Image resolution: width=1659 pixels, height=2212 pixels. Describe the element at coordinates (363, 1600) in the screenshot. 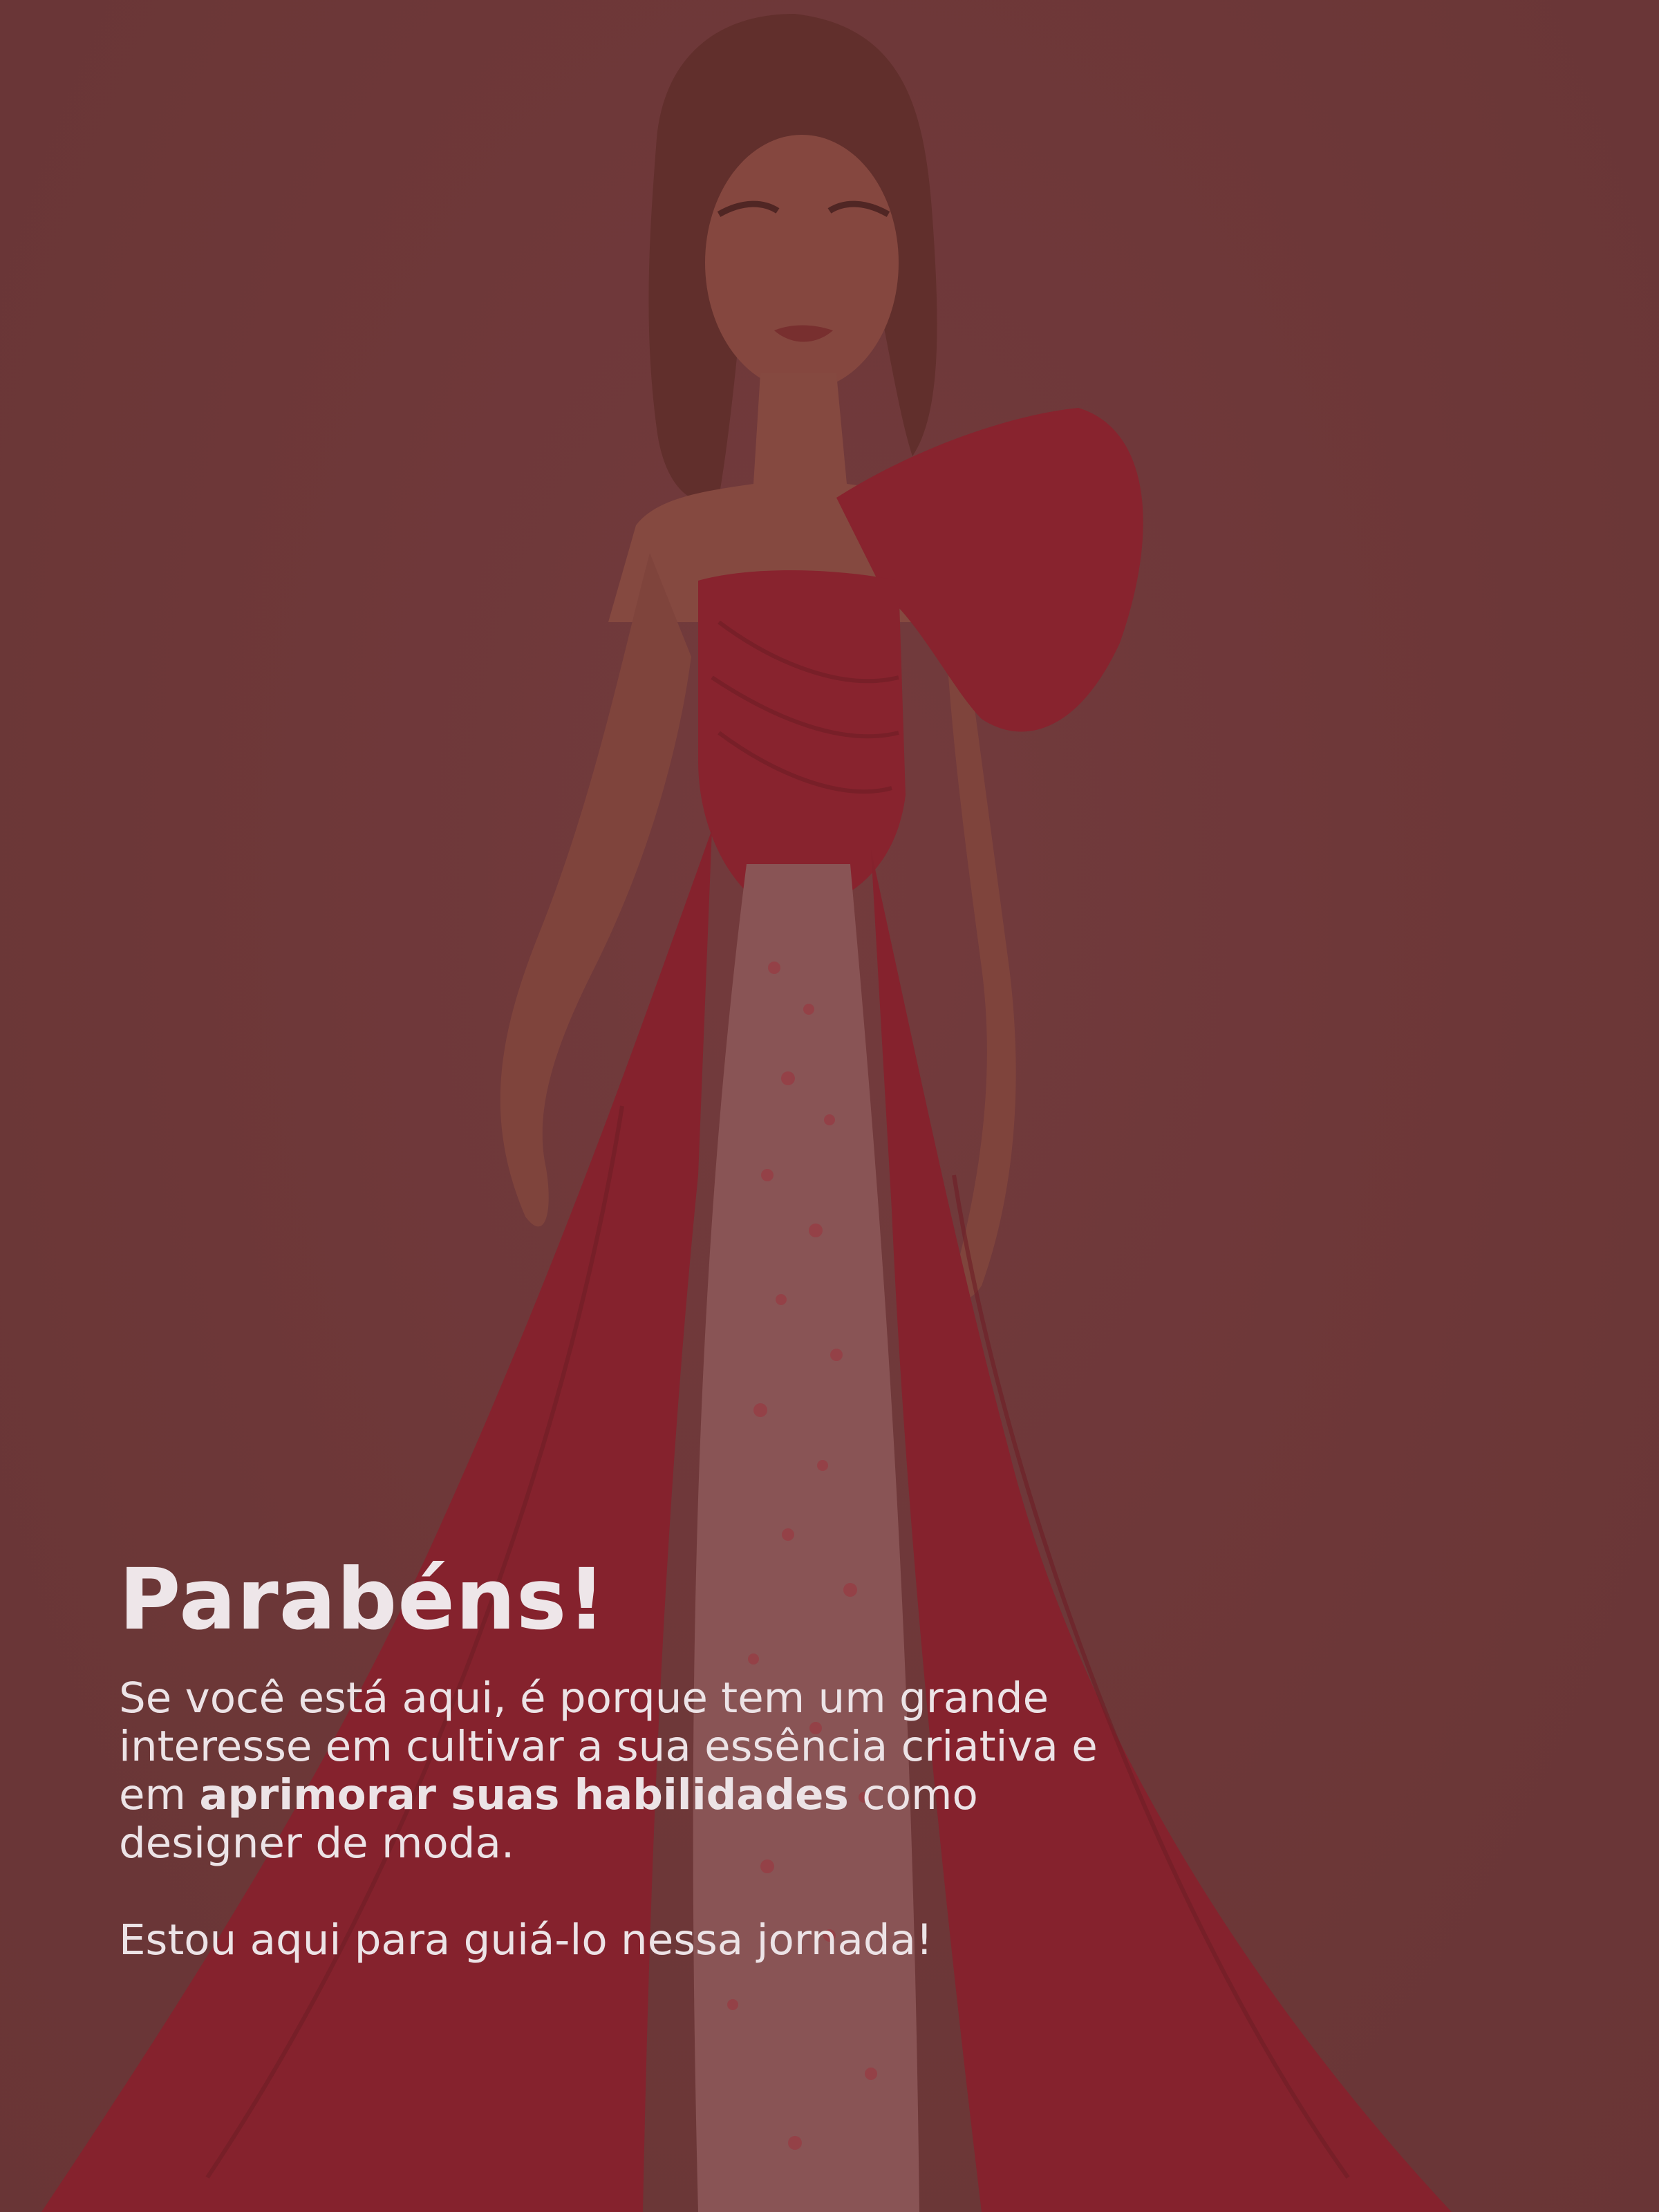

I see `page-title: Parabéns!` at that location.